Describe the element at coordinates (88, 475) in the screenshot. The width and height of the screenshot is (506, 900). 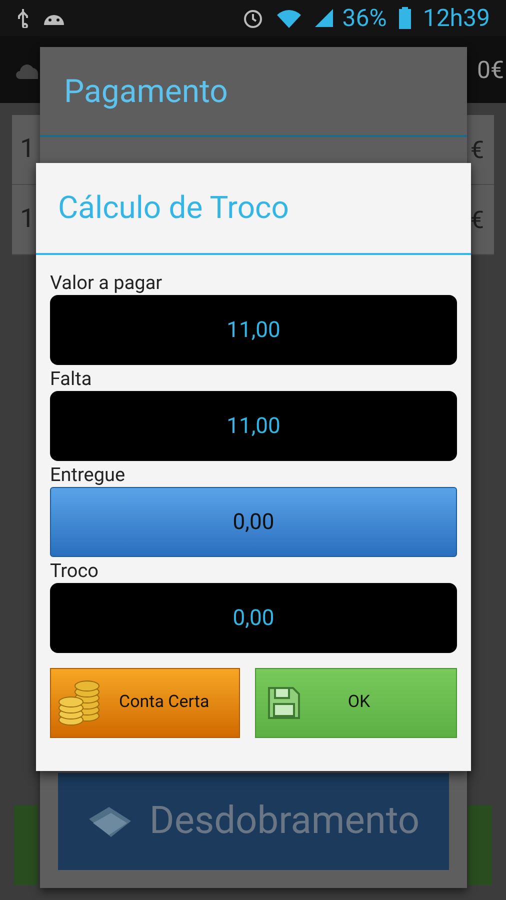
I see `field-label: Entregue` at that location.